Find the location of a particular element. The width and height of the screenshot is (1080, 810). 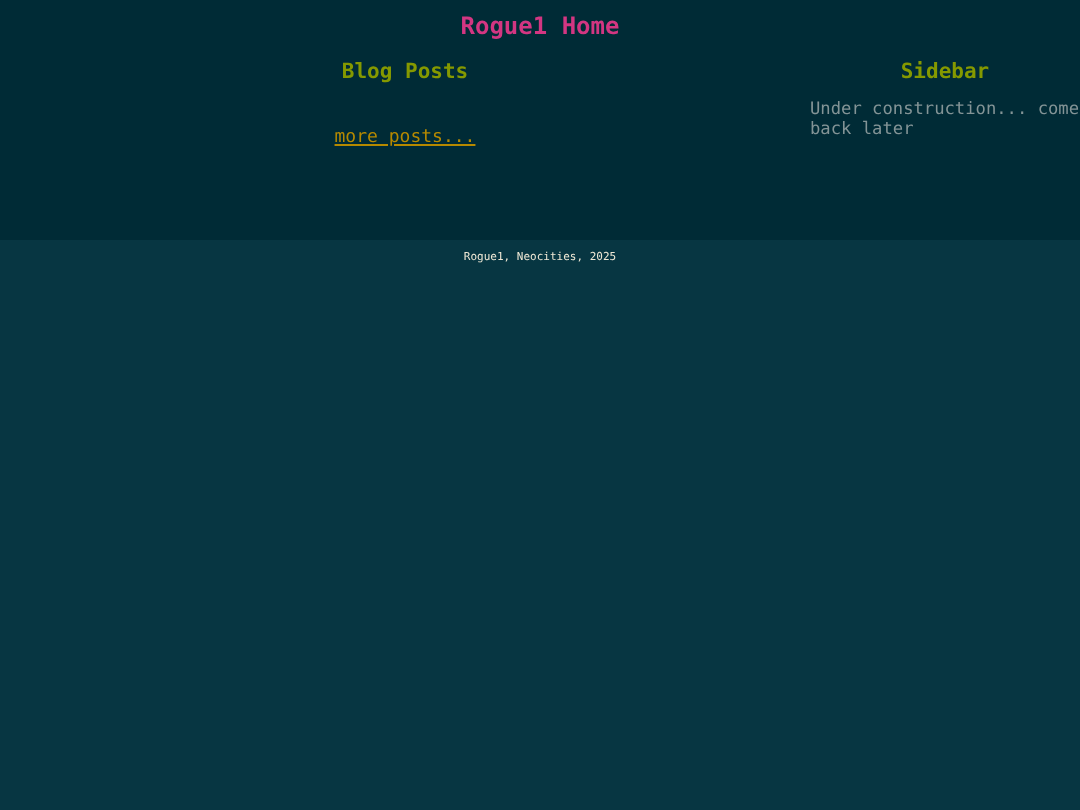

sidebar-heading: Sidebar is located at coordinates (945, 73).